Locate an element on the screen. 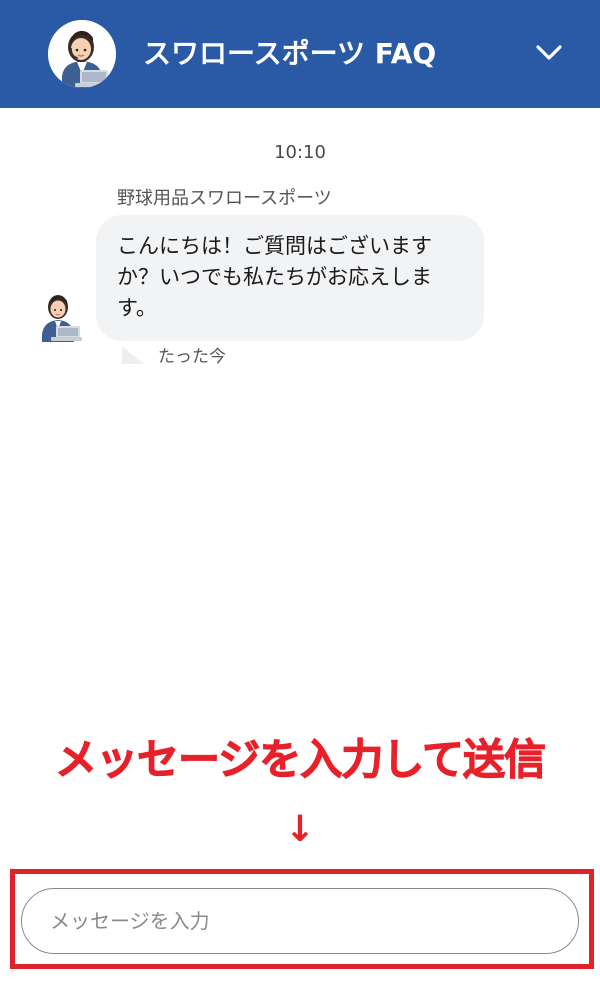 Image resolution: width=600 pixels, height=981 pixels. message-sent-time: たった今 is located at coordinates (192, 357).